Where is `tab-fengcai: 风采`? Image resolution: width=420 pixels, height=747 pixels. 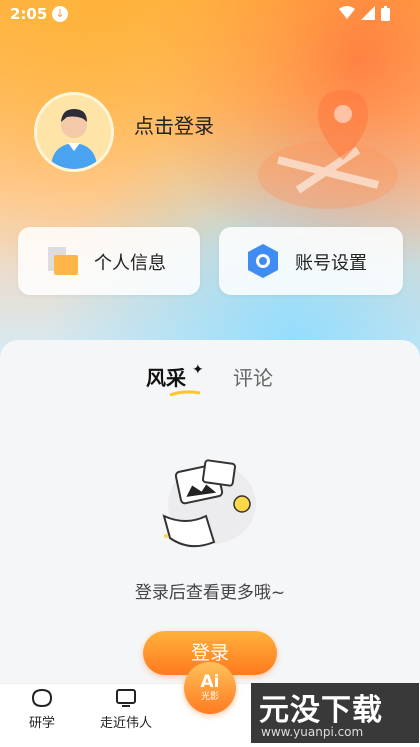 tab-fengcai: 风采 is located at coordinates (166, 376).